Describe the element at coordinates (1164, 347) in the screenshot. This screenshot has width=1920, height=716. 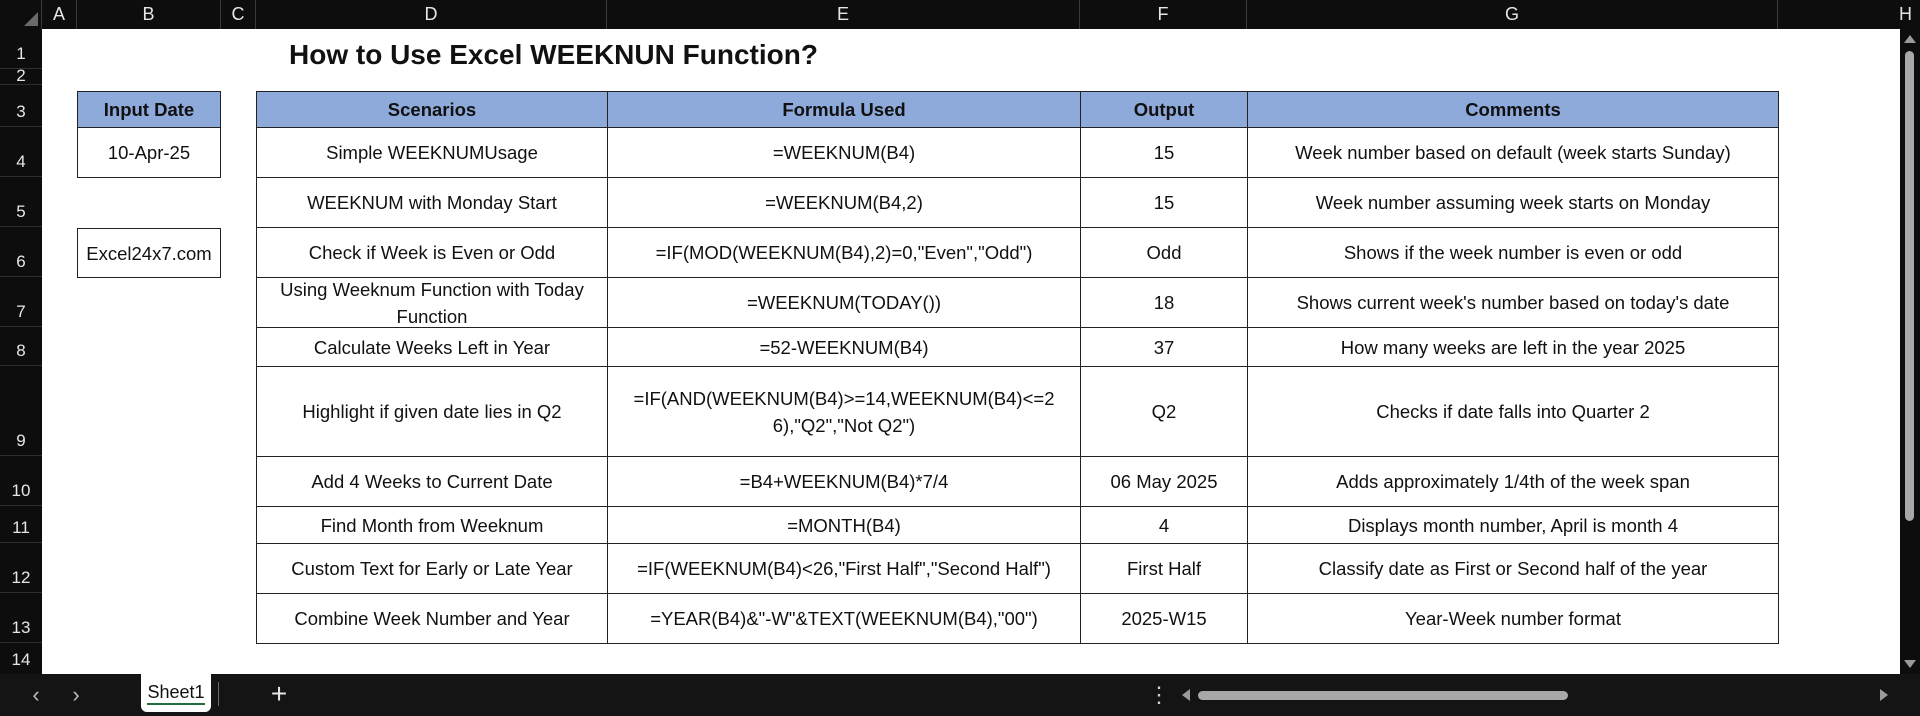
I see `table-cell-output: 37` at that location.